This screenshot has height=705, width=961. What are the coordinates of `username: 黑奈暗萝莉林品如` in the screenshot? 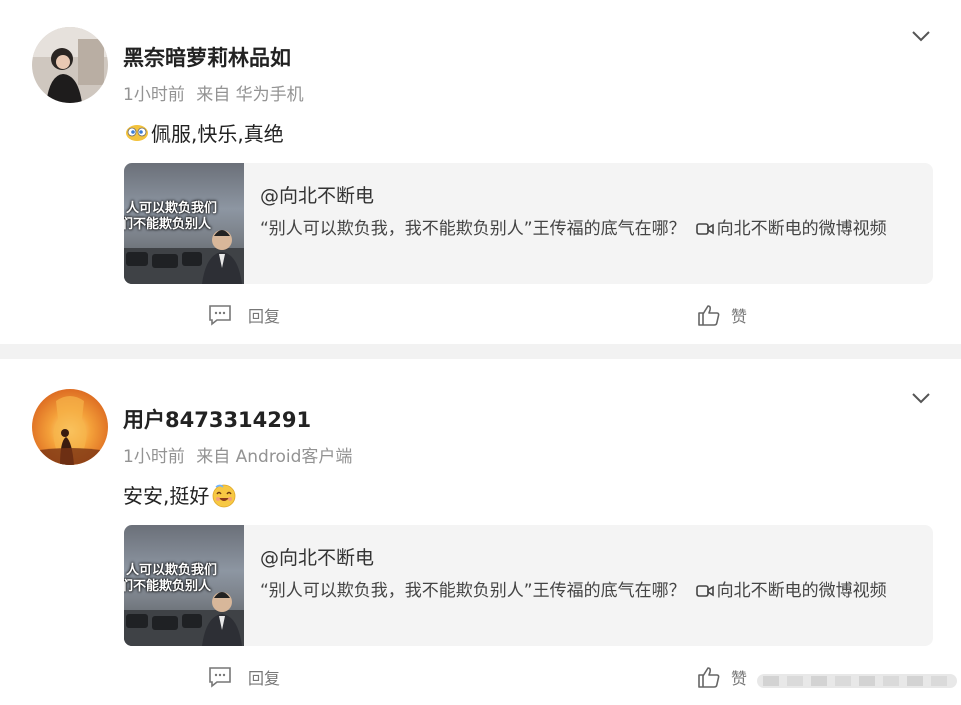 It's located at (207, 57).